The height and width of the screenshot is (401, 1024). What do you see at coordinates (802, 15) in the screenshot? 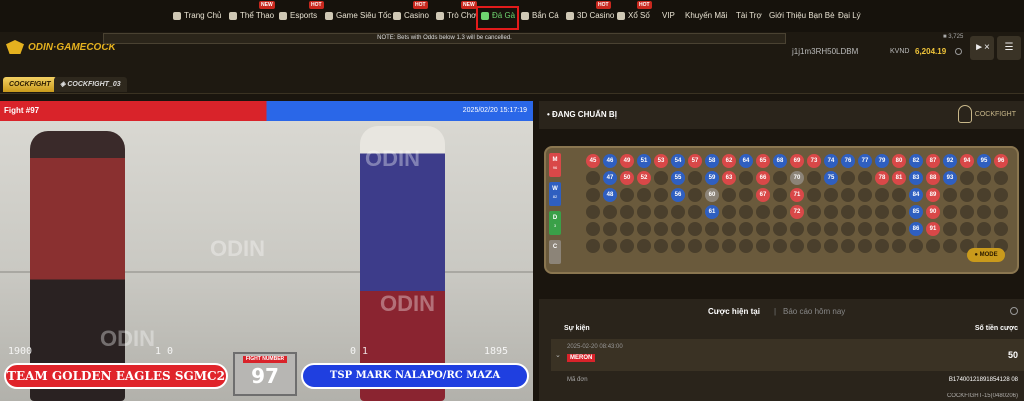
I see `nav-item-referral: Giới Thiệu Bạn Bè` at bounding box center [802, 15].